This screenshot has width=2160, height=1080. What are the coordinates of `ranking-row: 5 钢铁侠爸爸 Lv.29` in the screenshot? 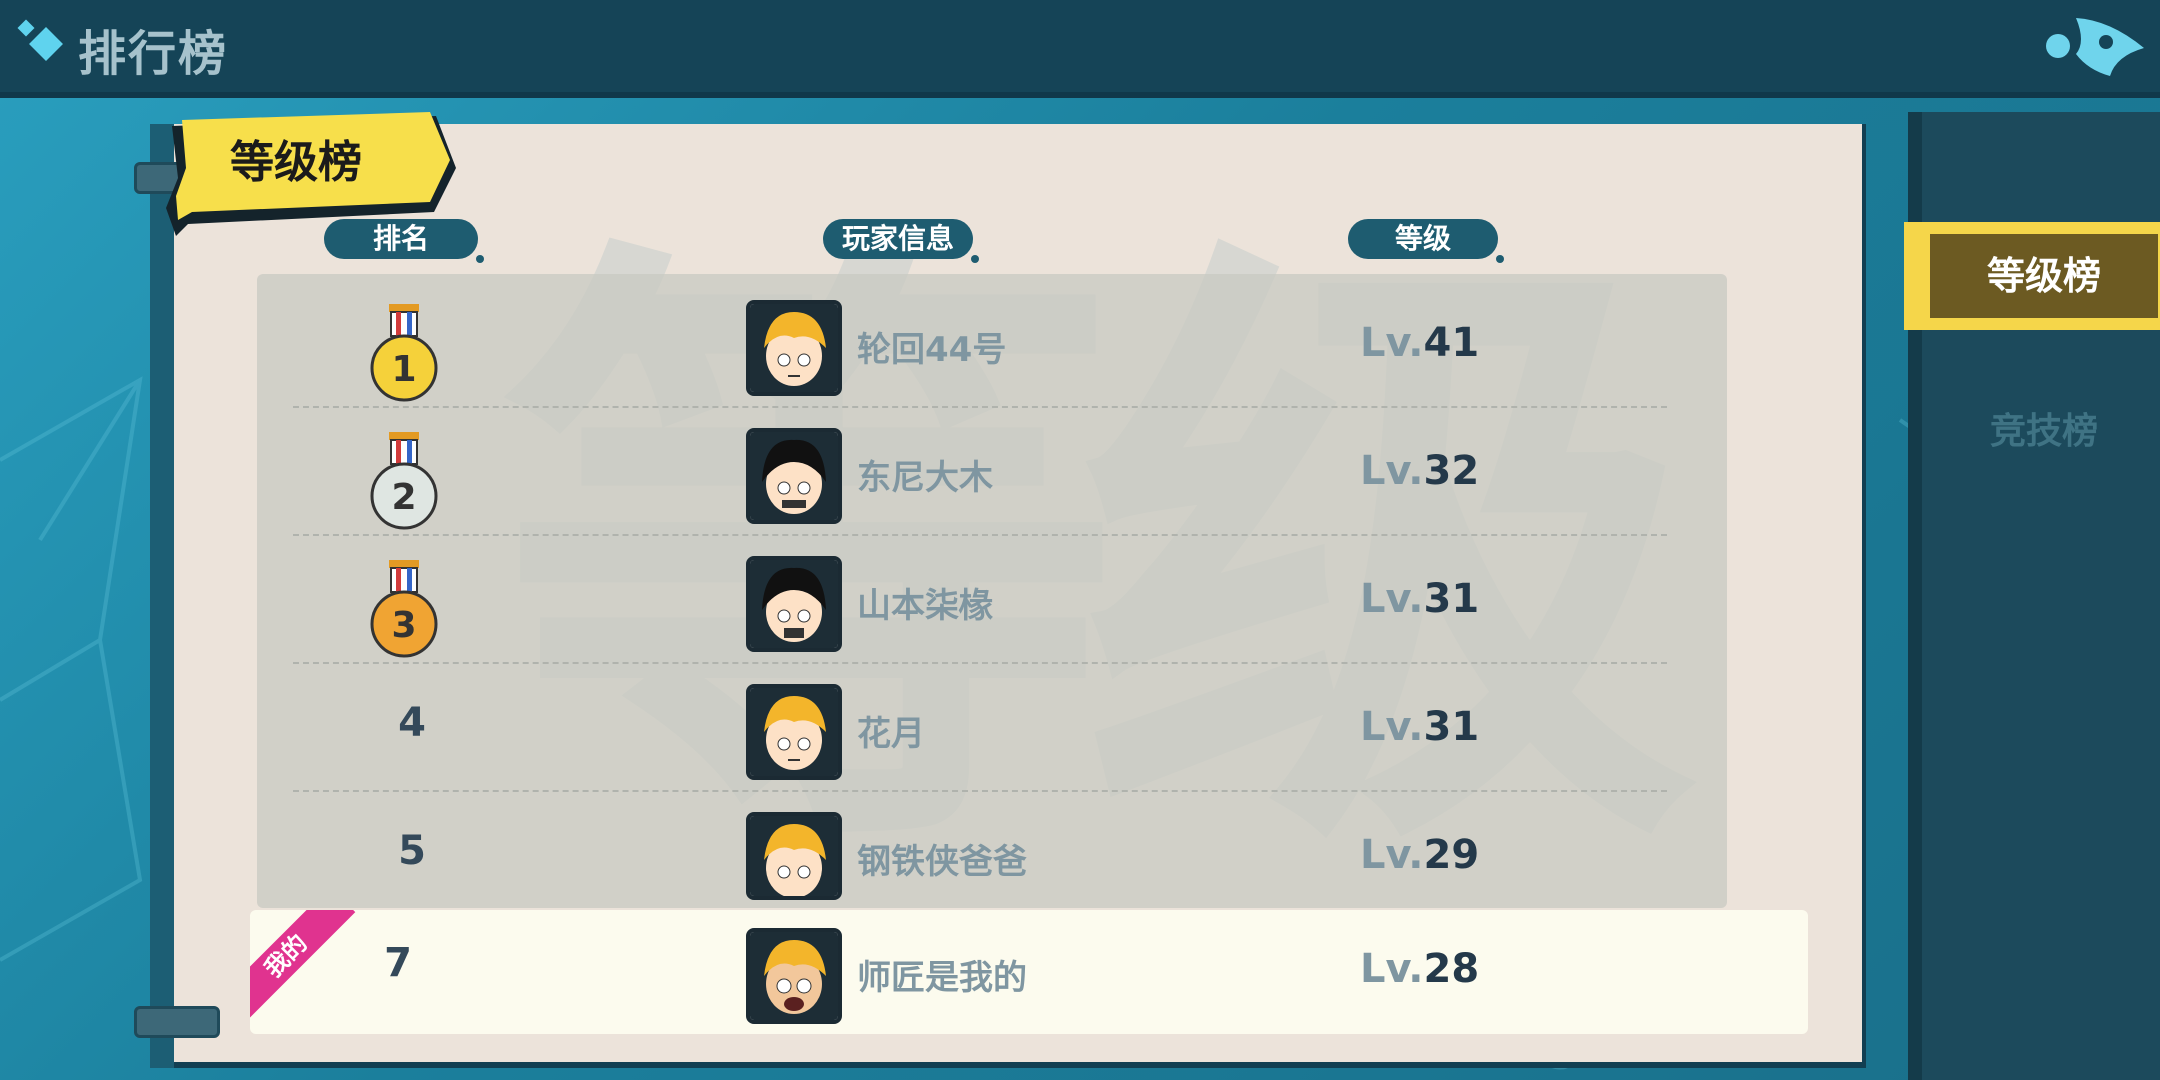 It's located at (992, 846).